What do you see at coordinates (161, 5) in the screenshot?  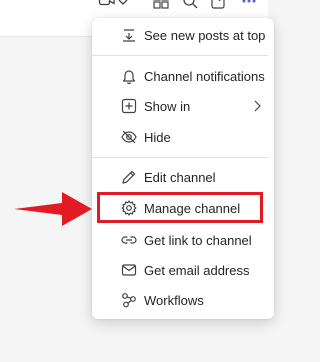 I see `apps-icon` at bounding box center [161, 5].